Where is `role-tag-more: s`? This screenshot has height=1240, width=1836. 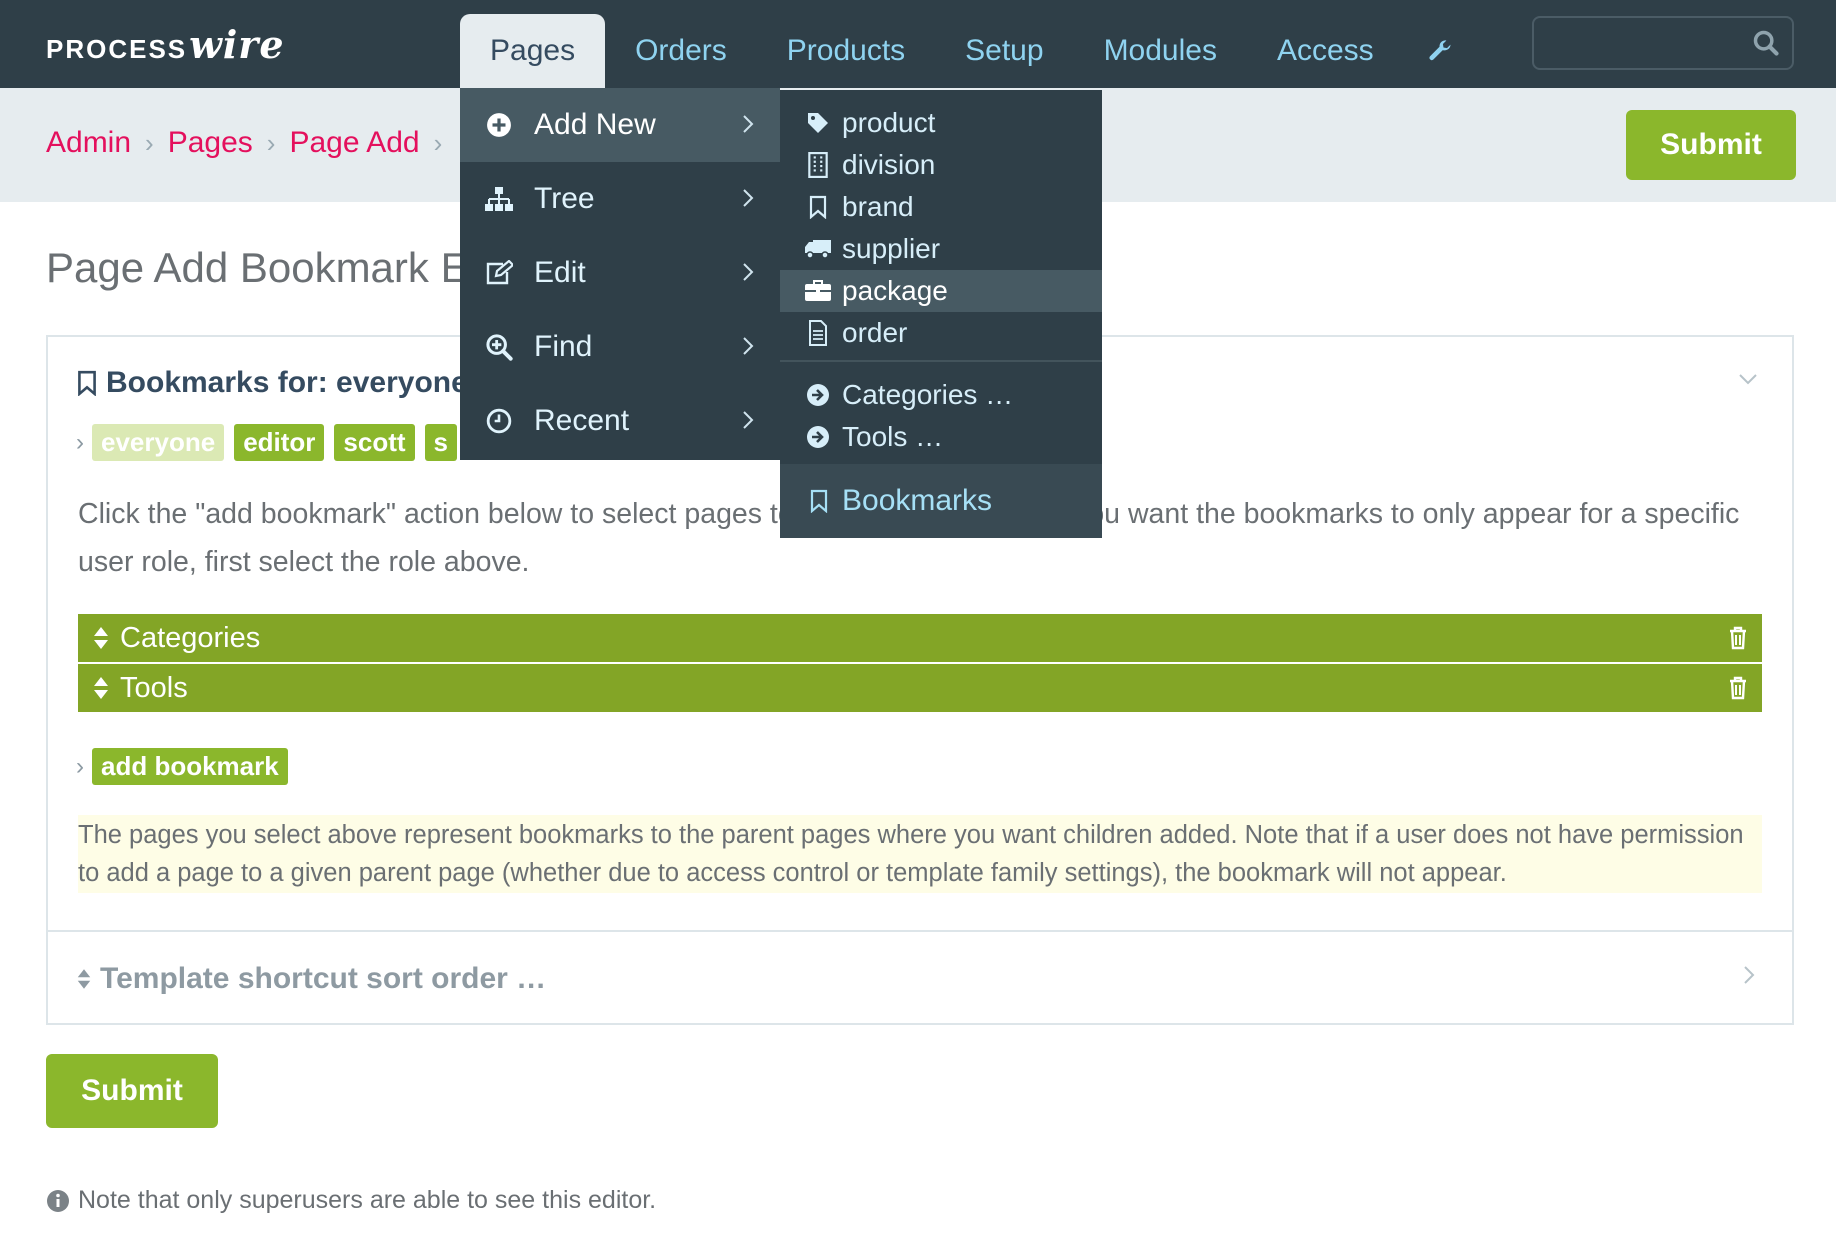
role-tag-more: s is located at coordinates (441, 442).